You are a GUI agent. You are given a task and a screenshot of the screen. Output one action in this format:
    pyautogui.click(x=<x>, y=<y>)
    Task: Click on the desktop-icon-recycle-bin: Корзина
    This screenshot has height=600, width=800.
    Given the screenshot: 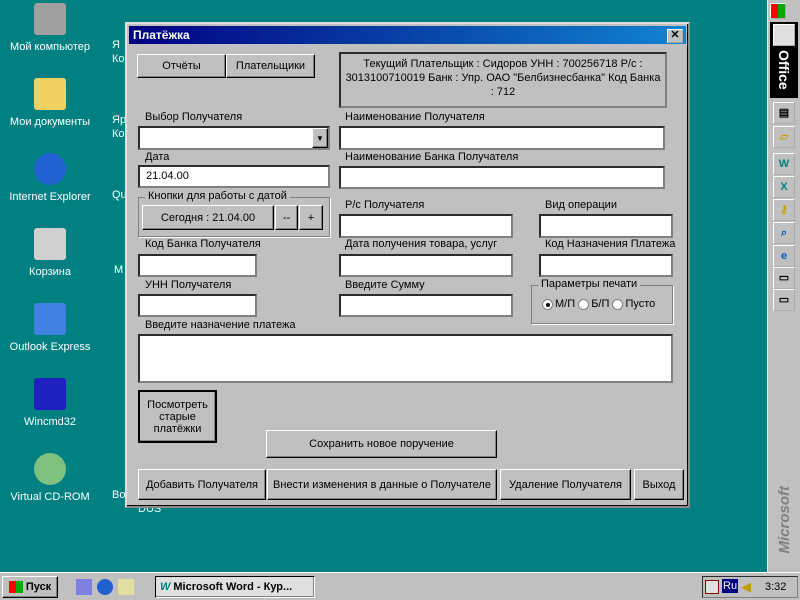 What is the action you would take?
    pyautogui.click(x=50, y=253)
    